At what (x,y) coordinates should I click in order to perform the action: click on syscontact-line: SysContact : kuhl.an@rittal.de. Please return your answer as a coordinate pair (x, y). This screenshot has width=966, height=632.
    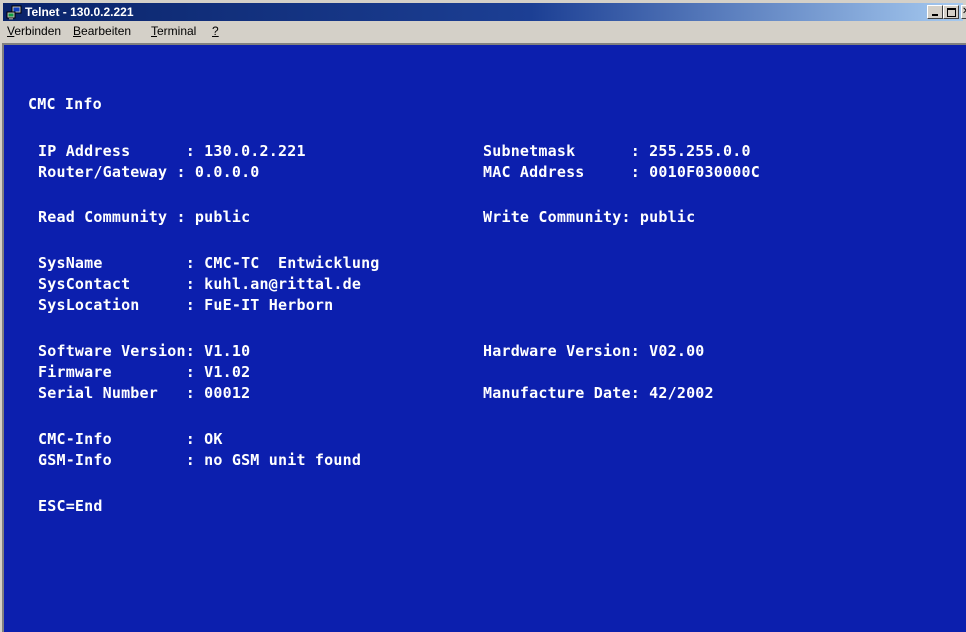
    Looking at the image, I should click on (200, 284).